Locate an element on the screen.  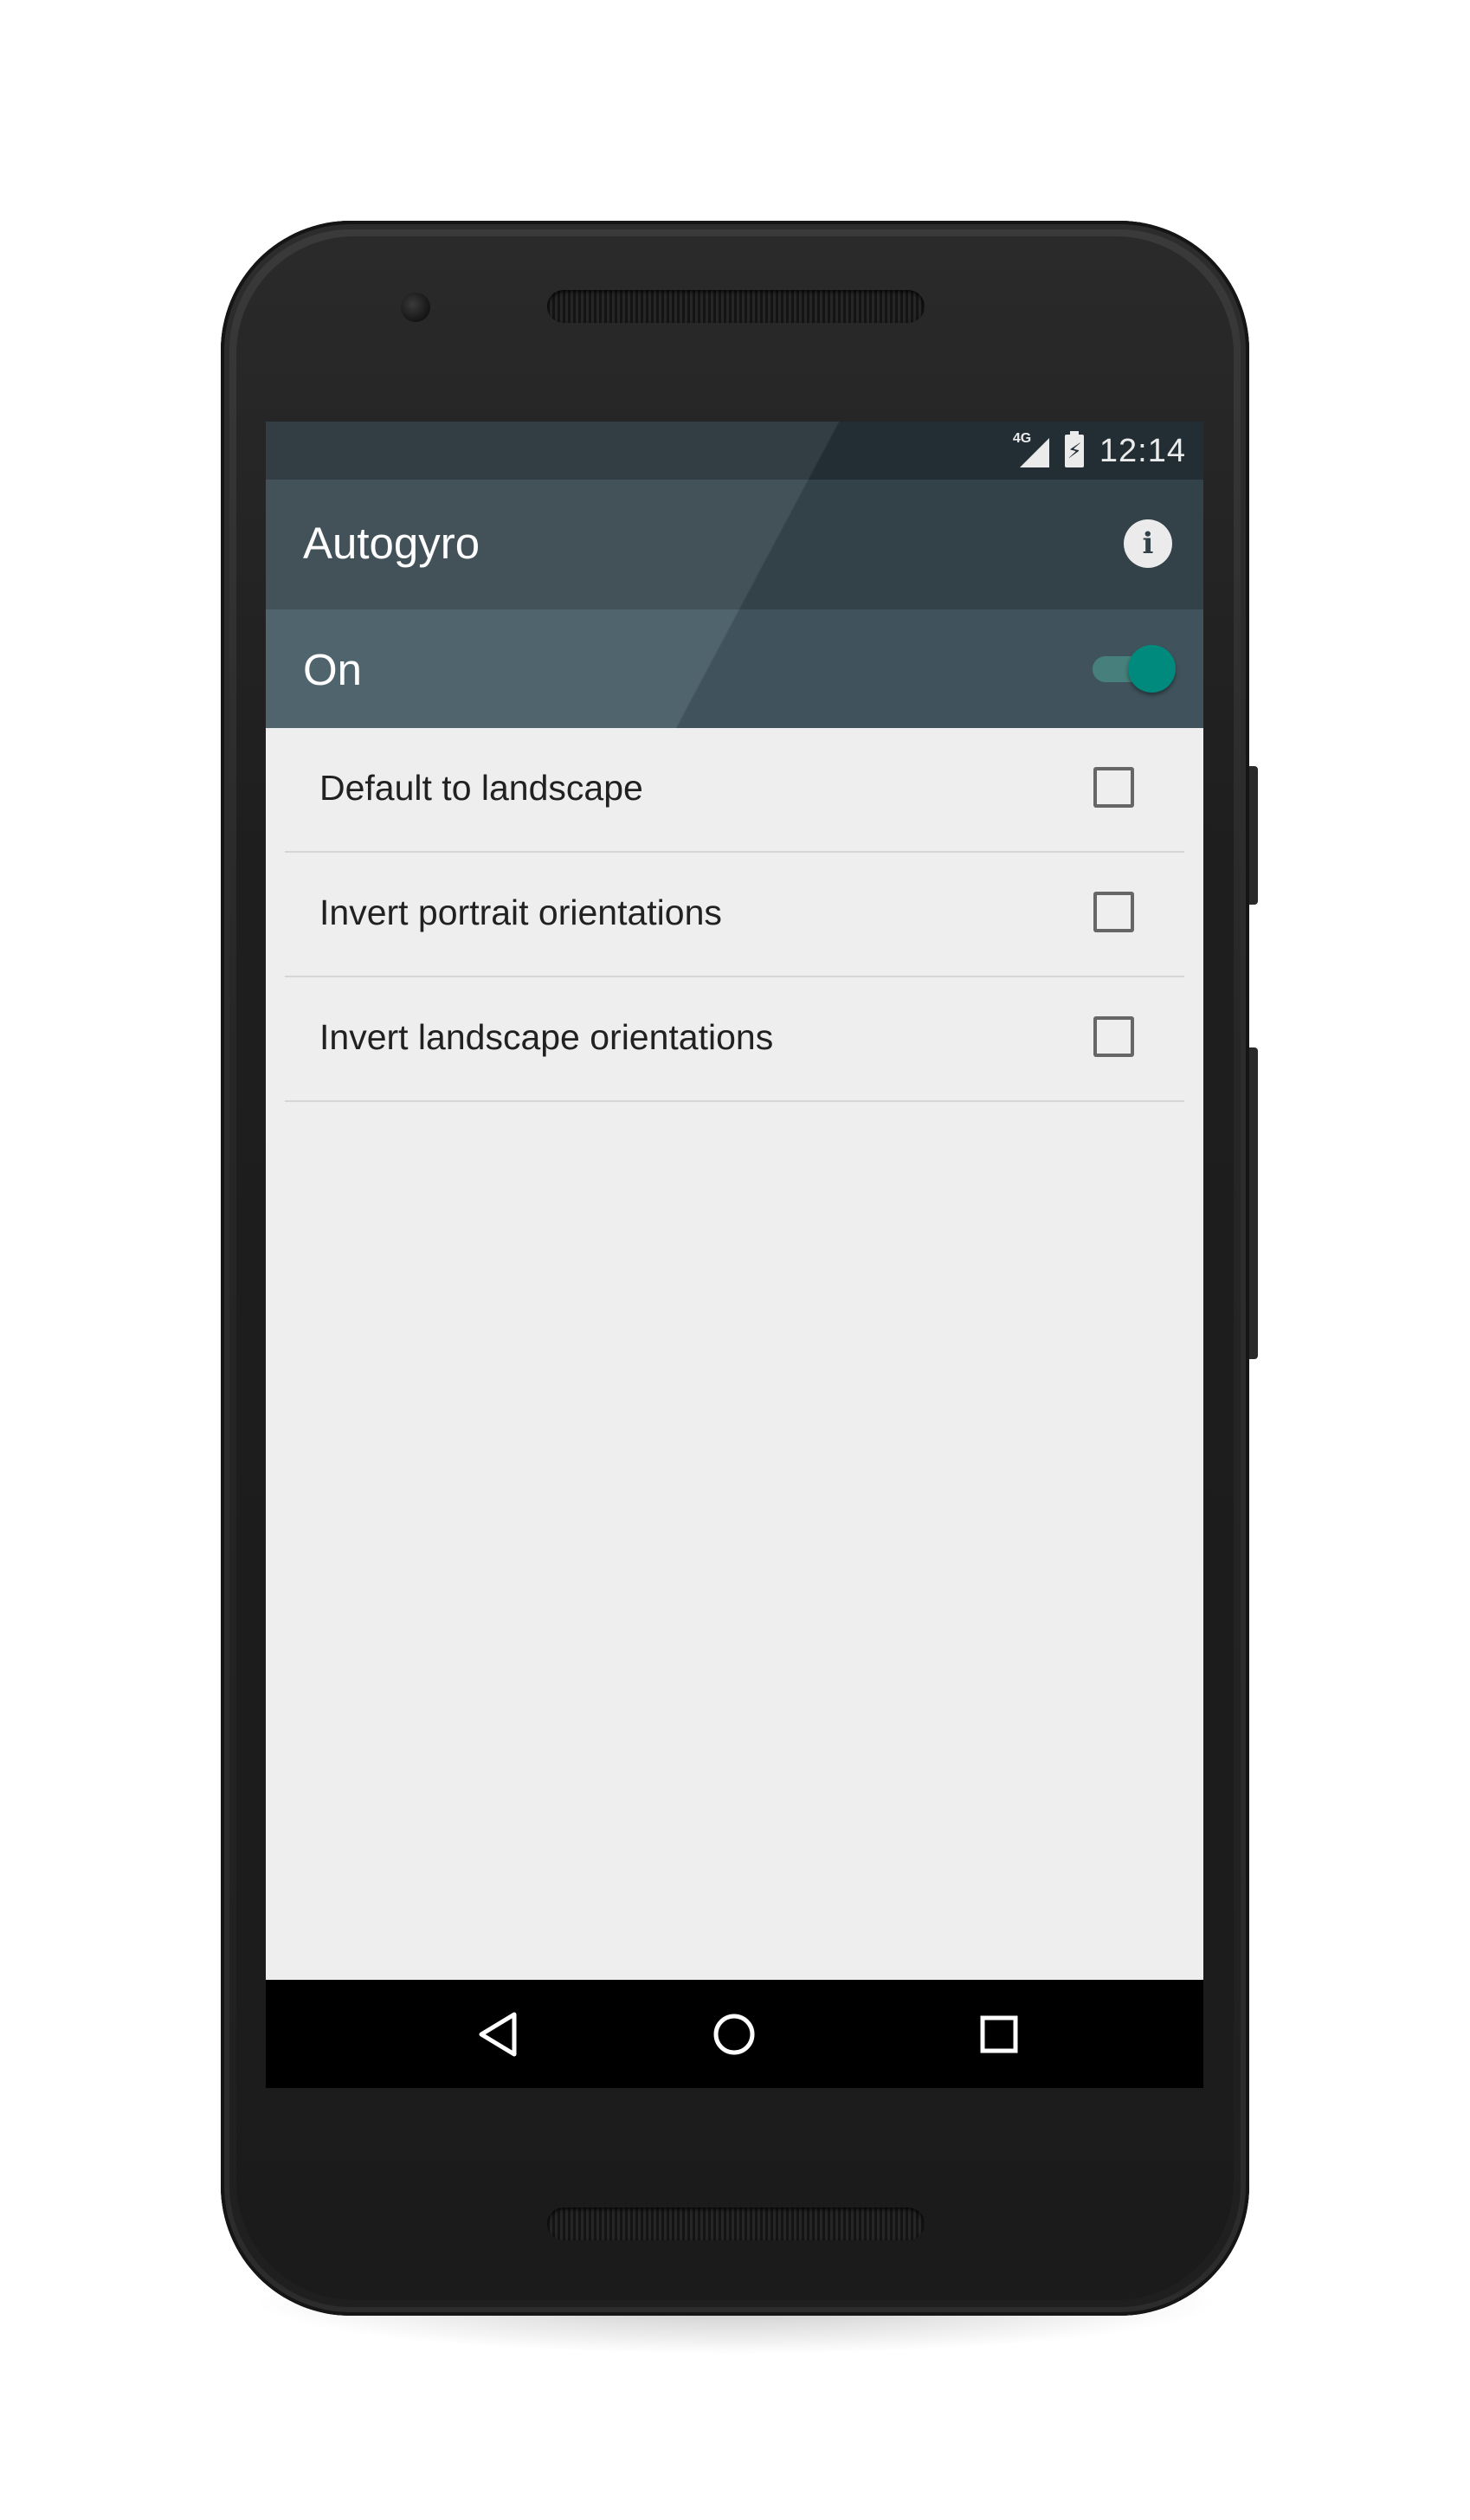
volume-button is located at coordinates (1254, 1203).